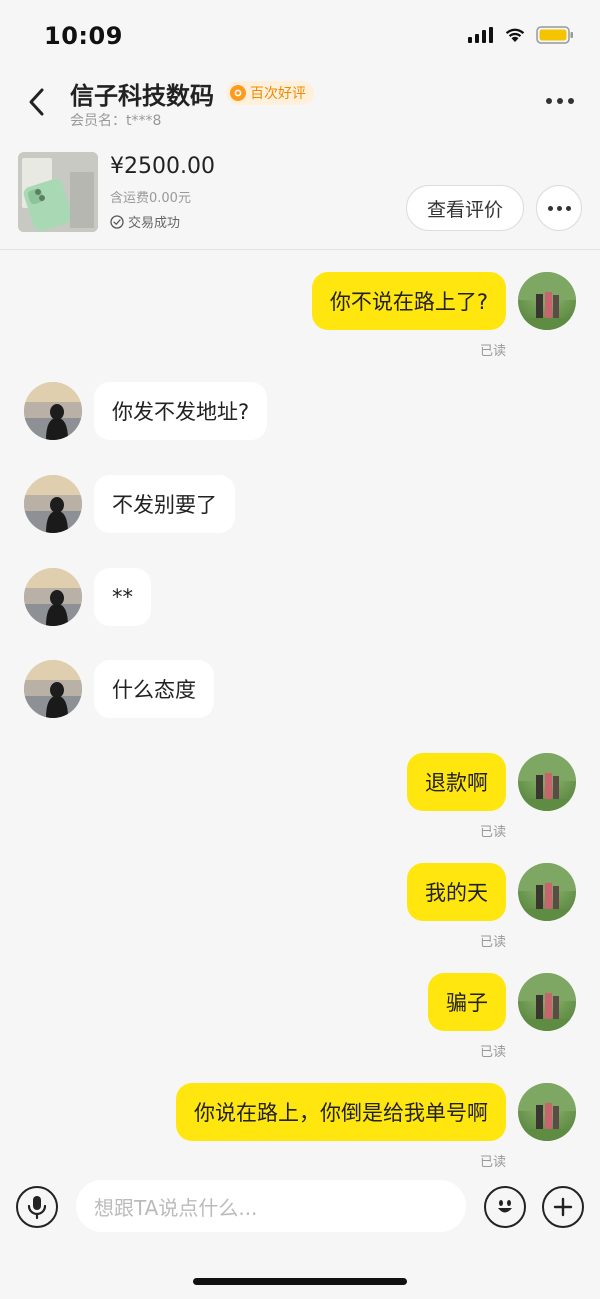  I want to click on back-arrow-icon, so click(36, 102).